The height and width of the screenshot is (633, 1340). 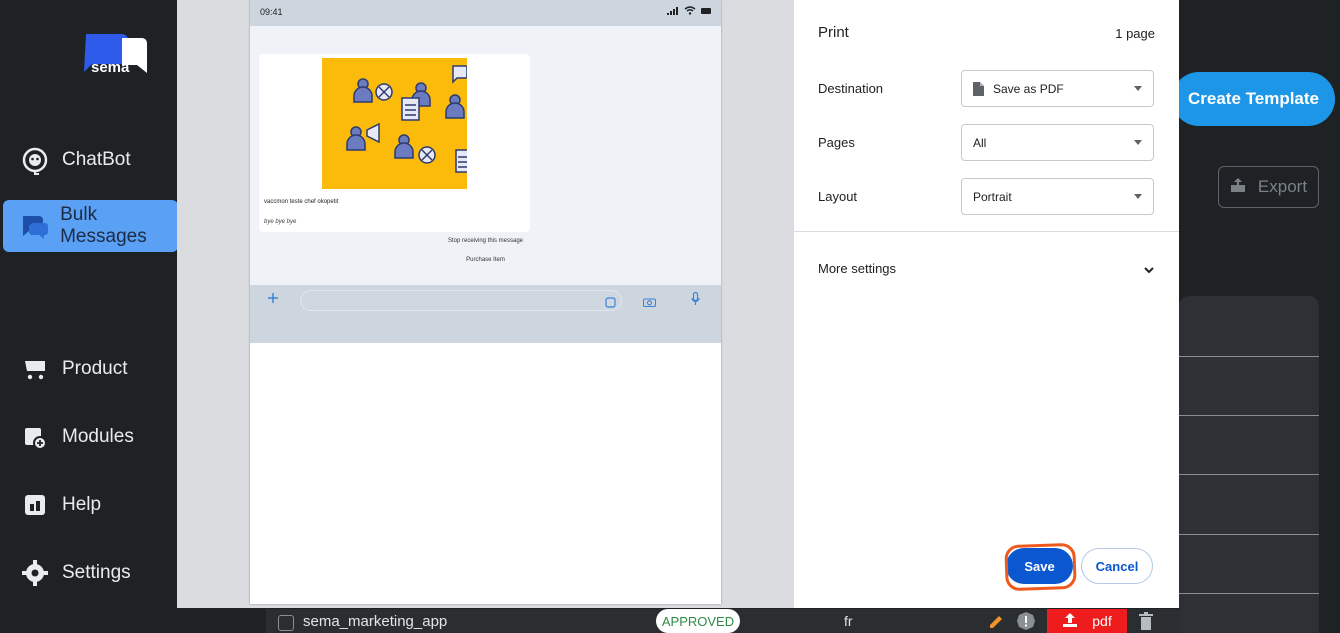 I want to click on sidebar-item-help: Help, so click(x=59, y=505).